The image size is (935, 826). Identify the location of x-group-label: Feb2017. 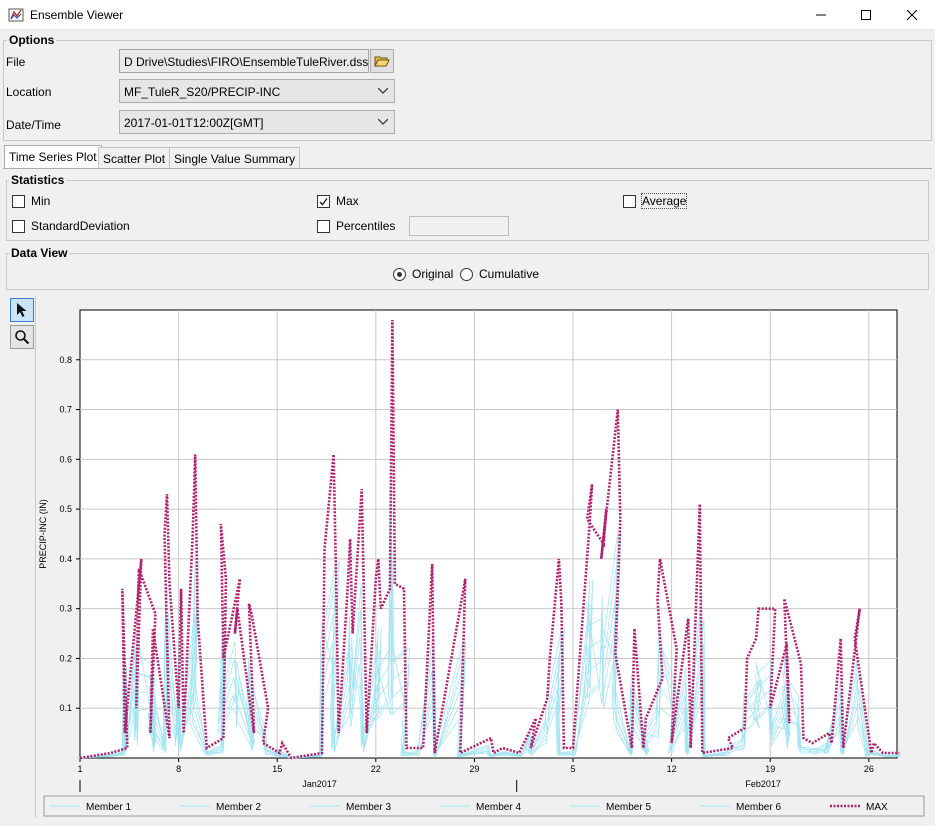
(763, 784).